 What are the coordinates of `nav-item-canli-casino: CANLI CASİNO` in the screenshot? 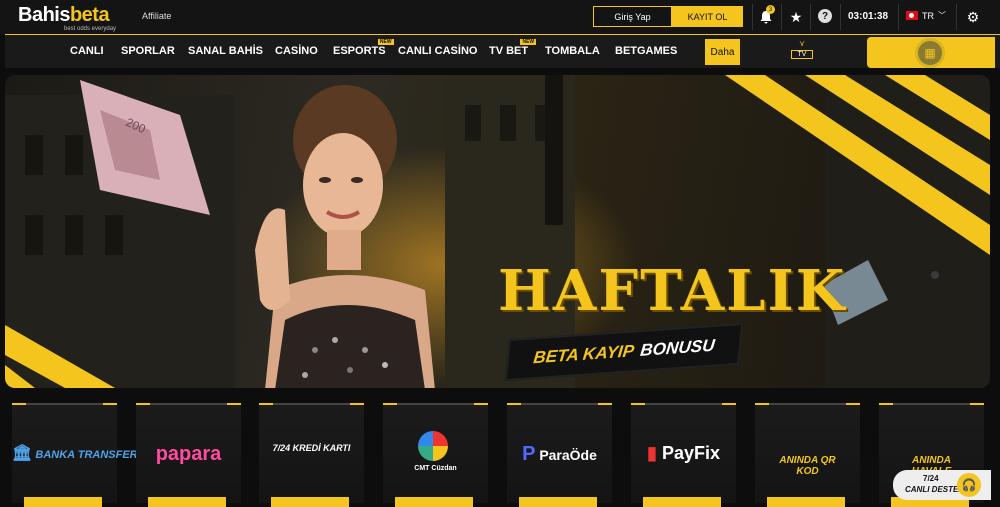 It's located at (437, 51).